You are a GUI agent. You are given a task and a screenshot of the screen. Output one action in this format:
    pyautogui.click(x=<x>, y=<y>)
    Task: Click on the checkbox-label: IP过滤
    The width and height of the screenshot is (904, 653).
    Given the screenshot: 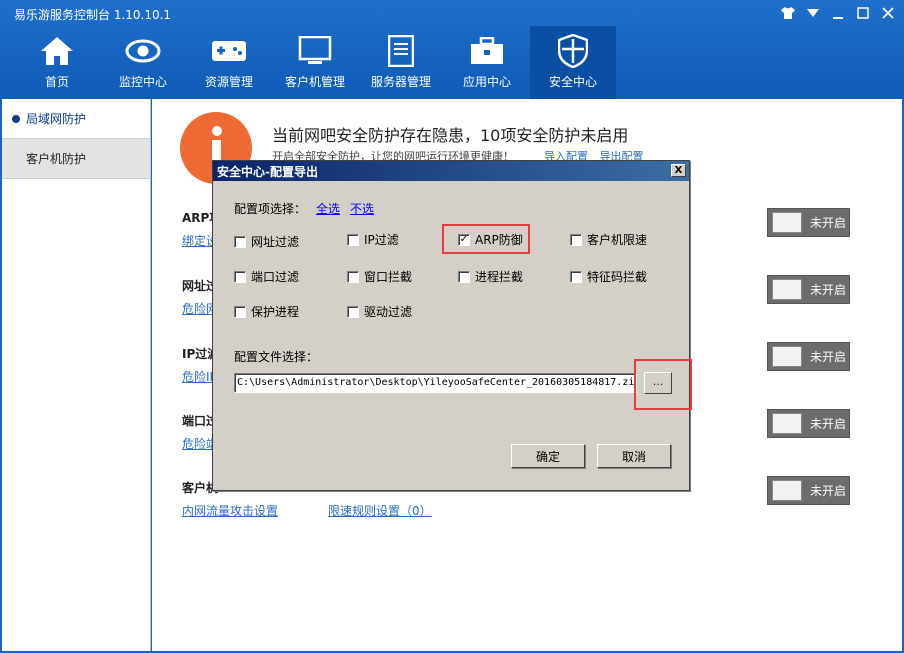 What is the action you would take?
    pyautogui.click(x=381, y=240)
    